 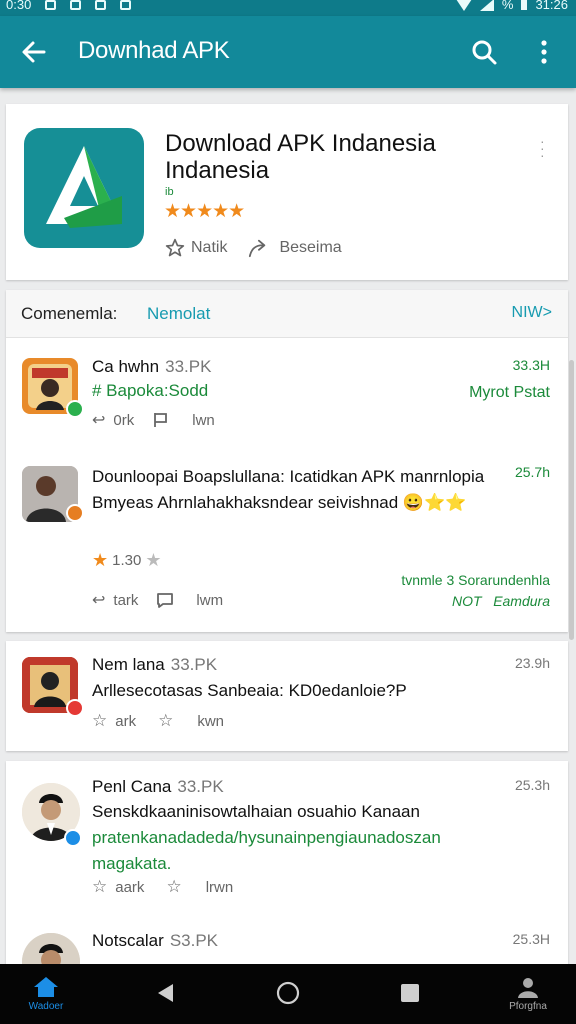 What do you see at coordinates (463, 5) in the screenshot?
I see `wifi-icon` at bounding box center [463, 5].